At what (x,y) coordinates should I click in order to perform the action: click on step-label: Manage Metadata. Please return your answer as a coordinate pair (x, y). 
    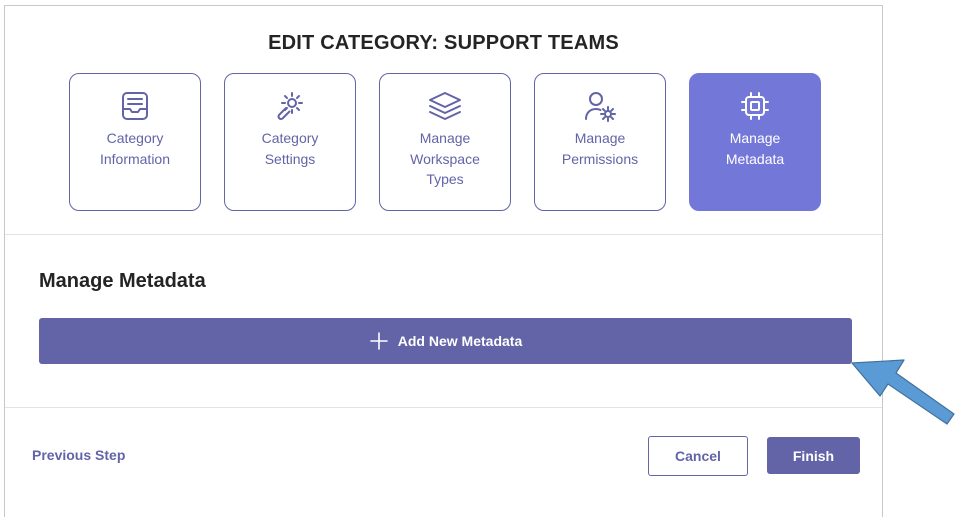
    Looking at the image, I should click on (755, 148).